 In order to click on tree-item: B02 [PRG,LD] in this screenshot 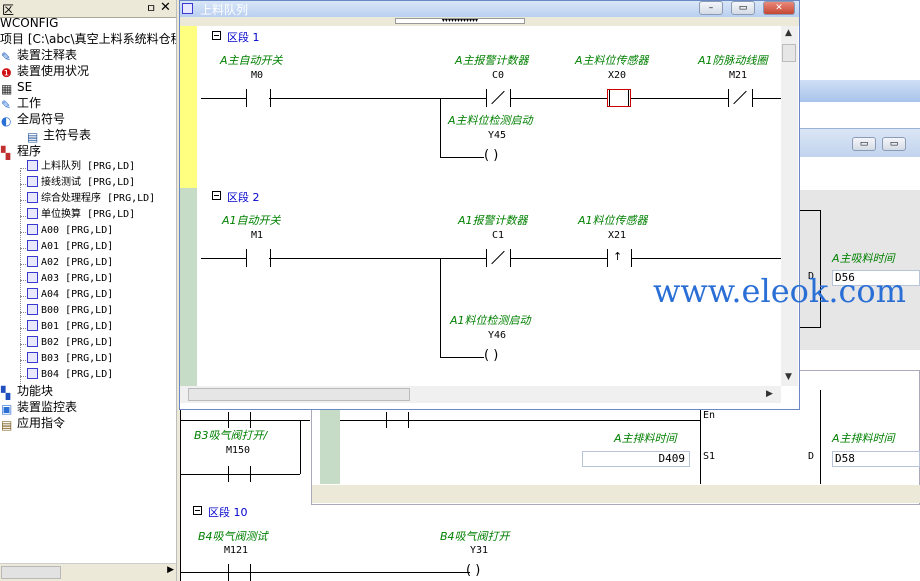, I will do `click(70, 343)`.